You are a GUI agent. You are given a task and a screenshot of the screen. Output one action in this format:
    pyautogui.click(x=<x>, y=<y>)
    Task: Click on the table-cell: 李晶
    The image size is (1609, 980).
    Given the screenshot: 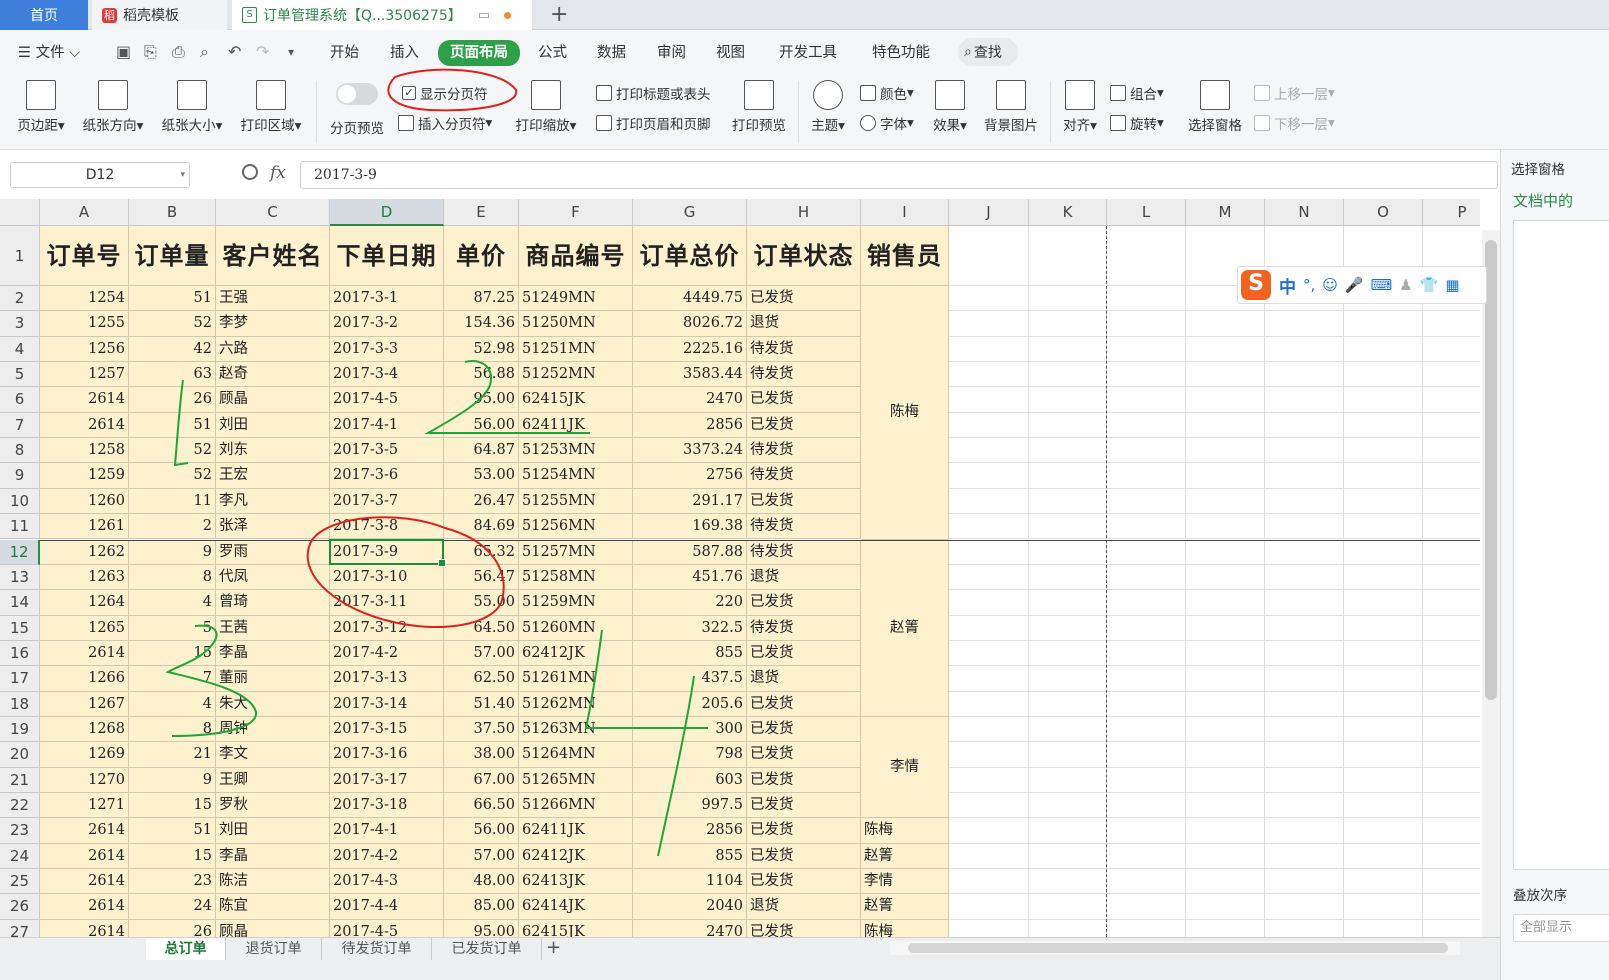 What is the action you would take?
    pyautogui.click(x=273, y=653)
    